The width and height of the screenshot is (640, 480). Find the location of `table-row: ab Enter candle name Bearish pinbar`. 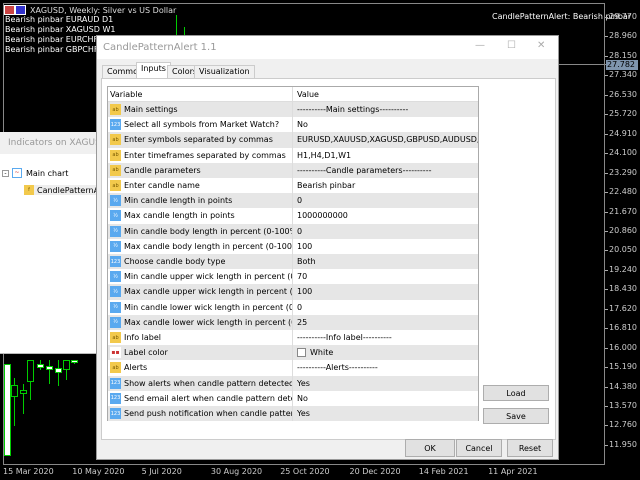

table-row: ab Enter candle name Bearish pinbar is located at coordinates (293, 186).